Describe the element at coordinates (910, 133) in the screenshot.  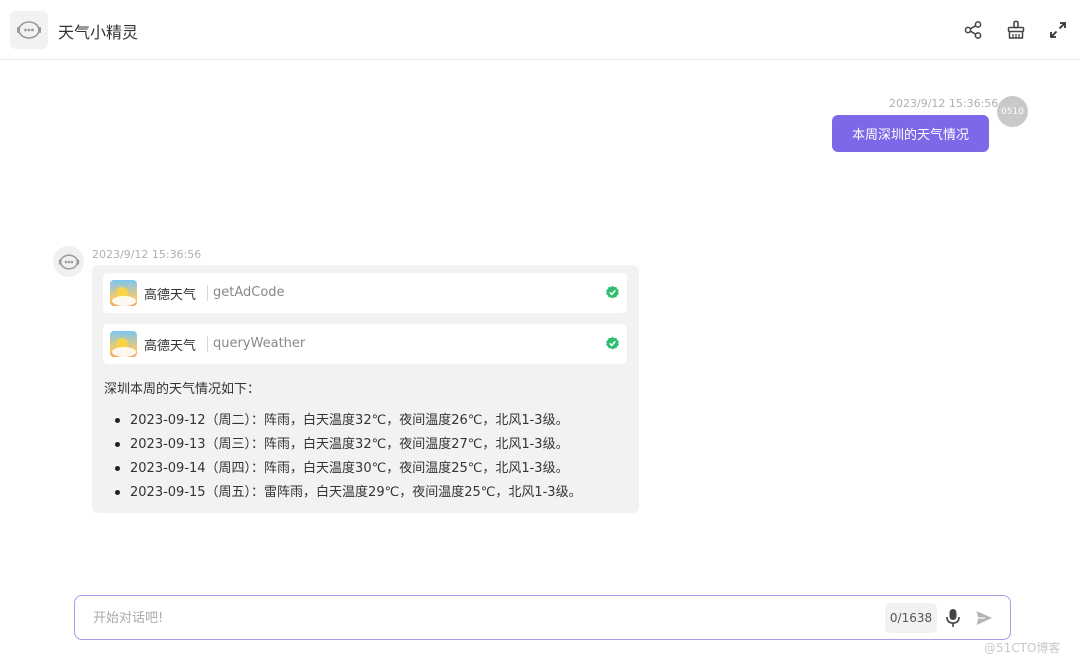
I see `user-message-bubble: 本周深圳的天气情况` at that location.